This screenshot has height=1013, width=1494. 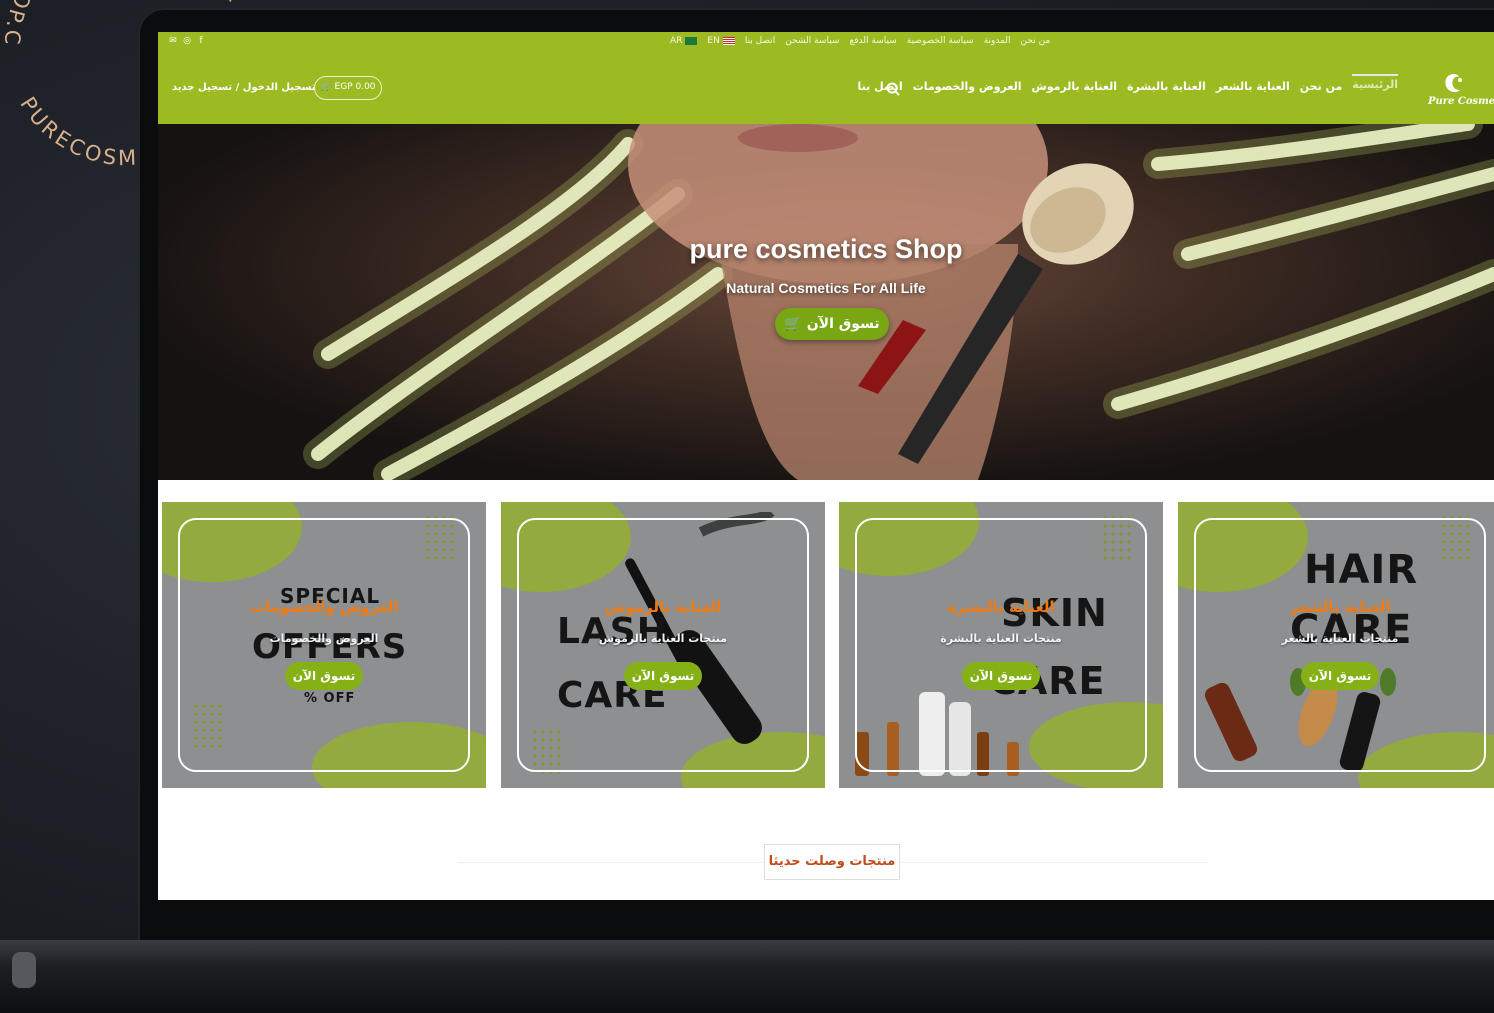 What do you see at coordinates (173, 41) in the screenshot?
I see `email-icon: ✉` at bounding box center [173, 41].